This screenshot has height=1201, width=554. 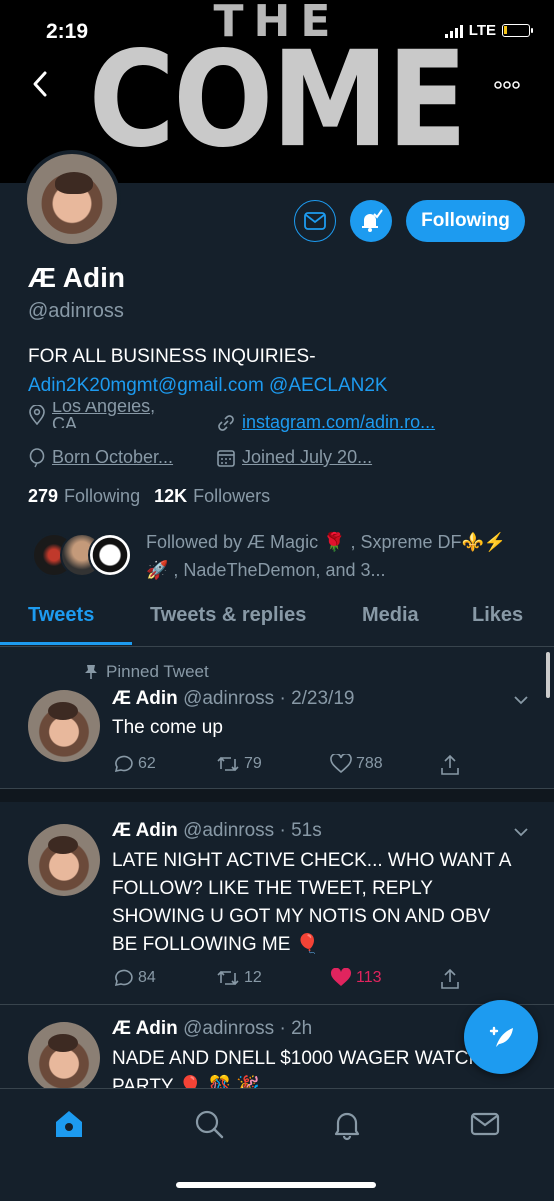 I want to click on tweet-meta: @adinross · 2/23/19, so click(x=269, y=698).